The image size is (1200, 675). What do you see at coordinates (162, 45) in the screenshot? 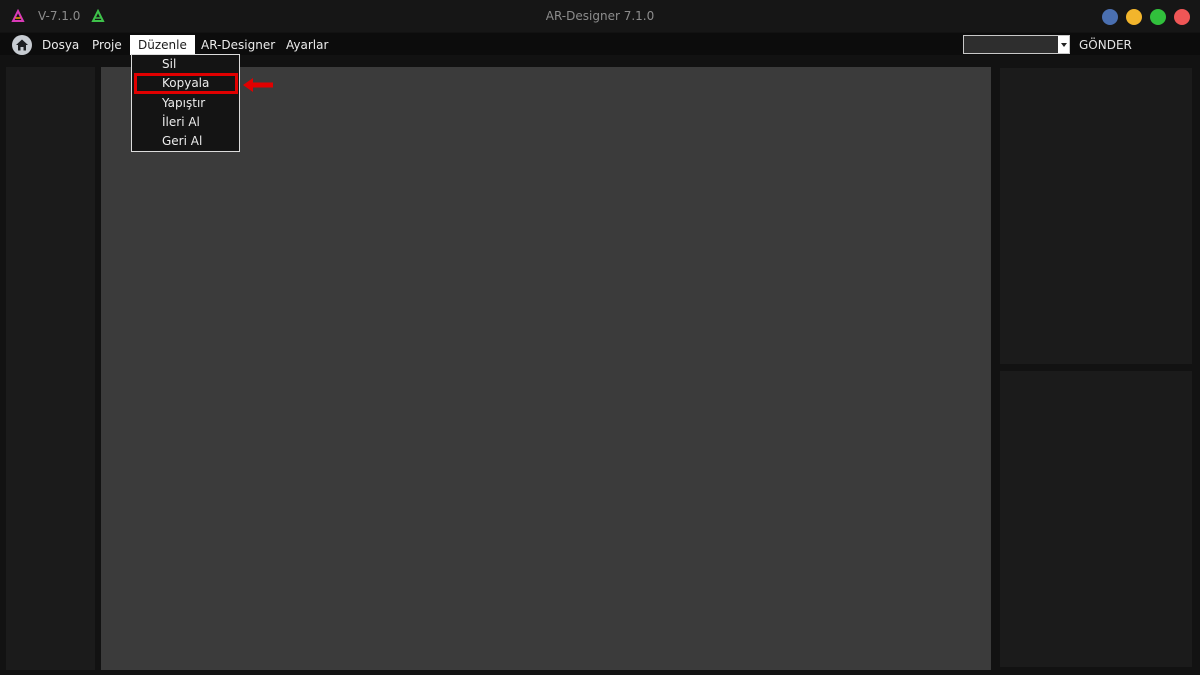
I see `menu-duzenle: Düzenle` at bounding box center [162, 45].